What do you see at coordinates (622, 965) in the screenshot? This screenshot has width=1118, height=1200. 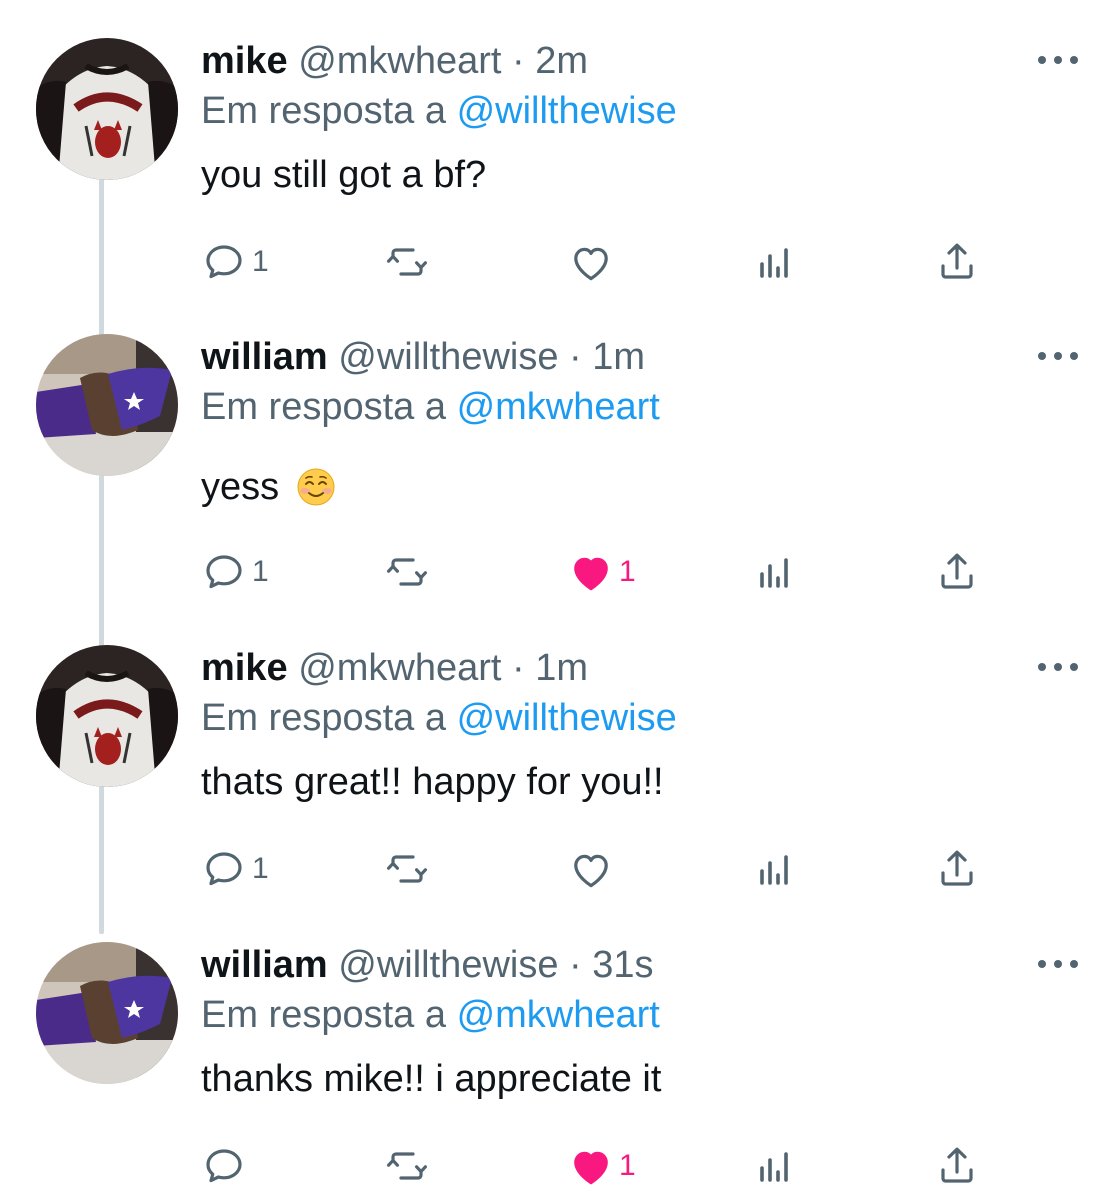 I see `timestamp: 31s` at bounding box center [622, 965].